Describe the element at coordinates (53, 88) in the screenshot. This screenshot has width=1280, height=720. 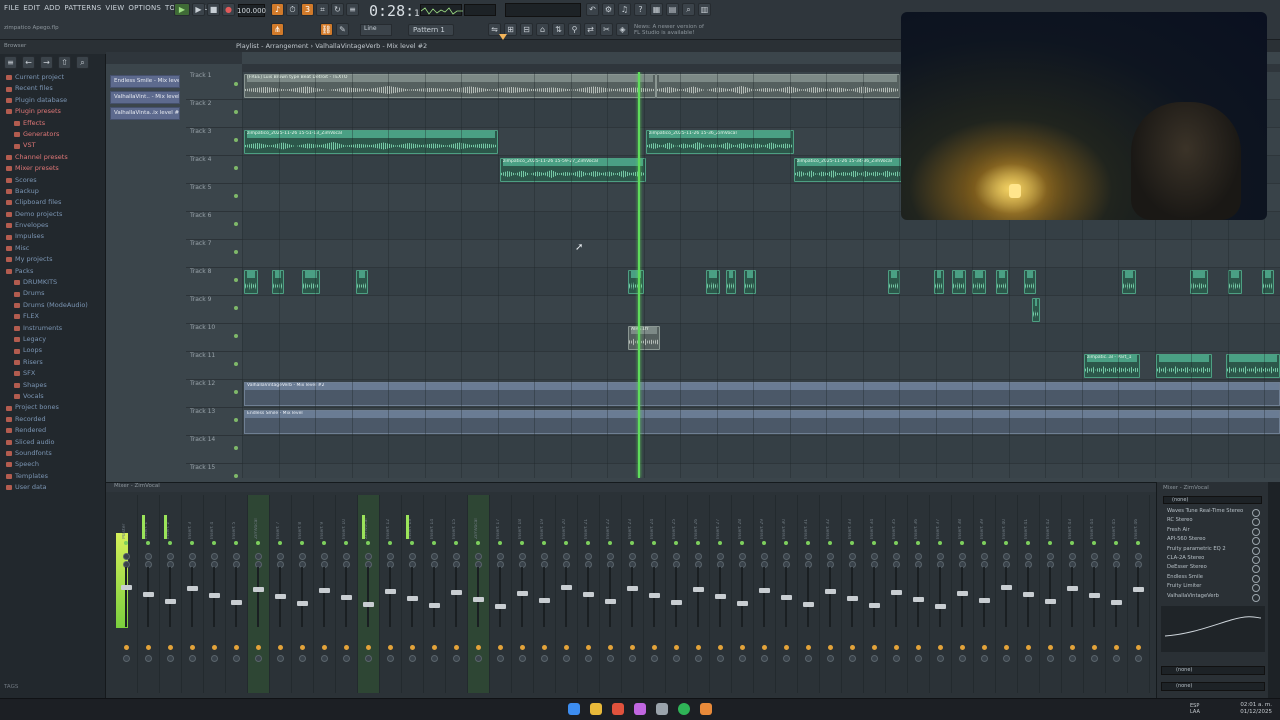
I see `browser-item: Recent files` at that location.